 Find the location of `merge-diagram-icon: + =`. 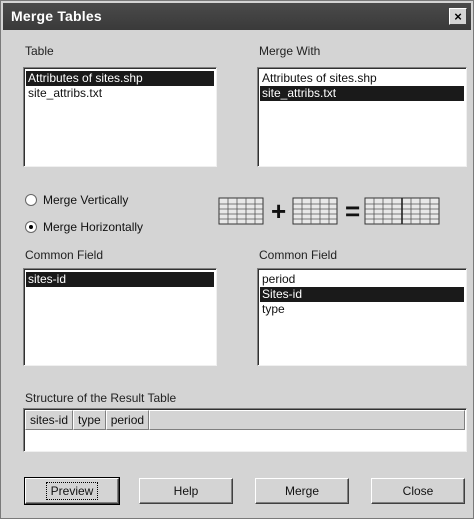

merge-diagram-icon: + = is located at coordinates (329, 211).